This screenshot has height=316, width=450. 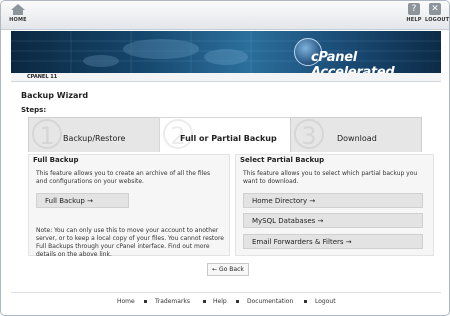 I want to click on email-forwarders-filters-button: Email Forwarders & Filters →, so click(x=333, y=241).